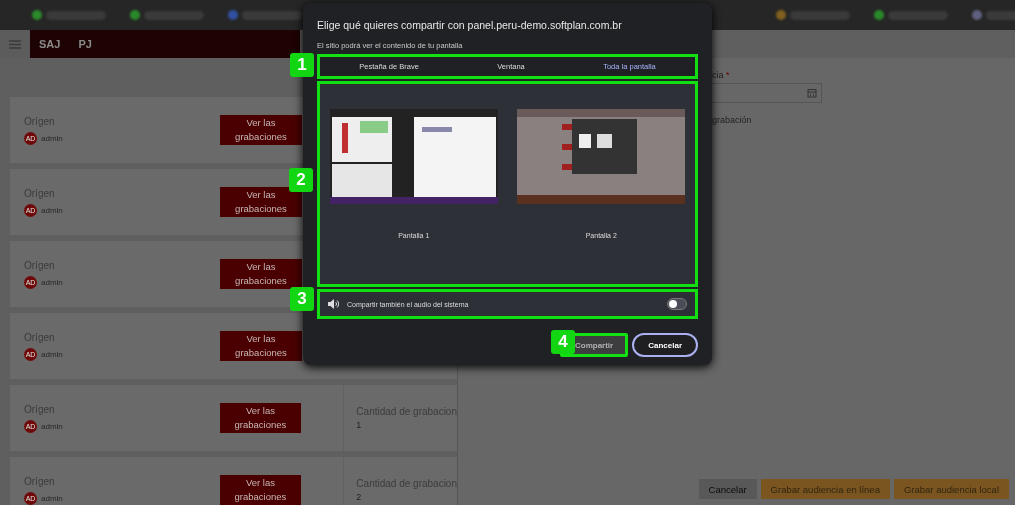 The height and width of the screenshot is (505, 1015). What do you see at coordinates (302, 299) in the screenshot?
I see `step-badge: 3` at bounding box center [302, 299].